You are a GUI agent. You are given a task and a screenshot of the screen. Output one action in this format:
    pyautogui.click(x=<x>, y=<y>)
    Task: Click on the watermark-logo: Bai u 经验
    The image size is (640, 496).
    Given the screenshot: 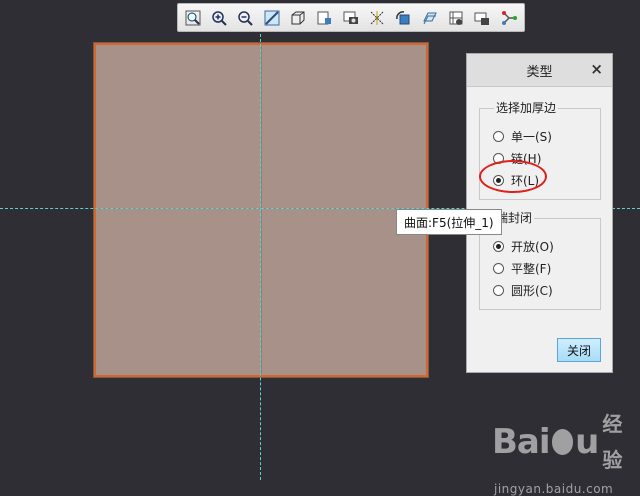 What is the action you would take?
    pyautogui.click(x=557, y=442)
    